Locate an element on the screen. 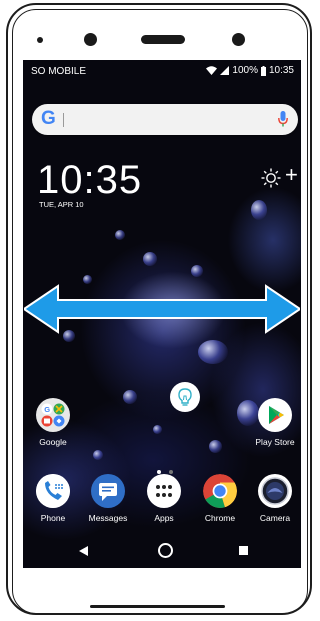 This screenshot has height=621, width=320. search-cursor is located at coordinates (63, 120).